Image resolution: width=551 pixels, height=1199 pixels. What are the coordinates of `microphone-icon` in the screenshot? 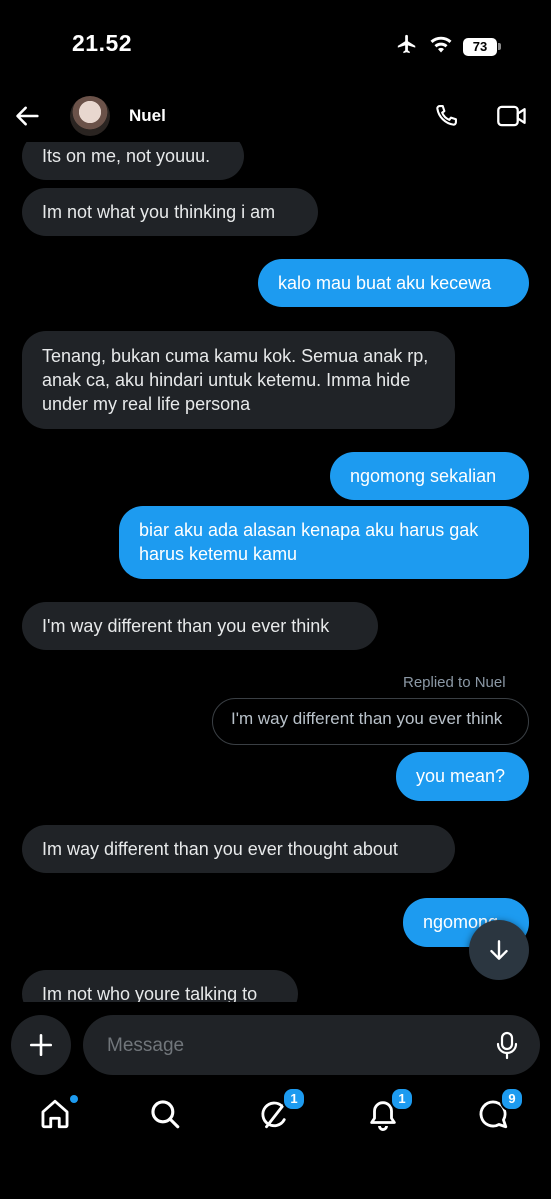 It's located at (507, 1048).